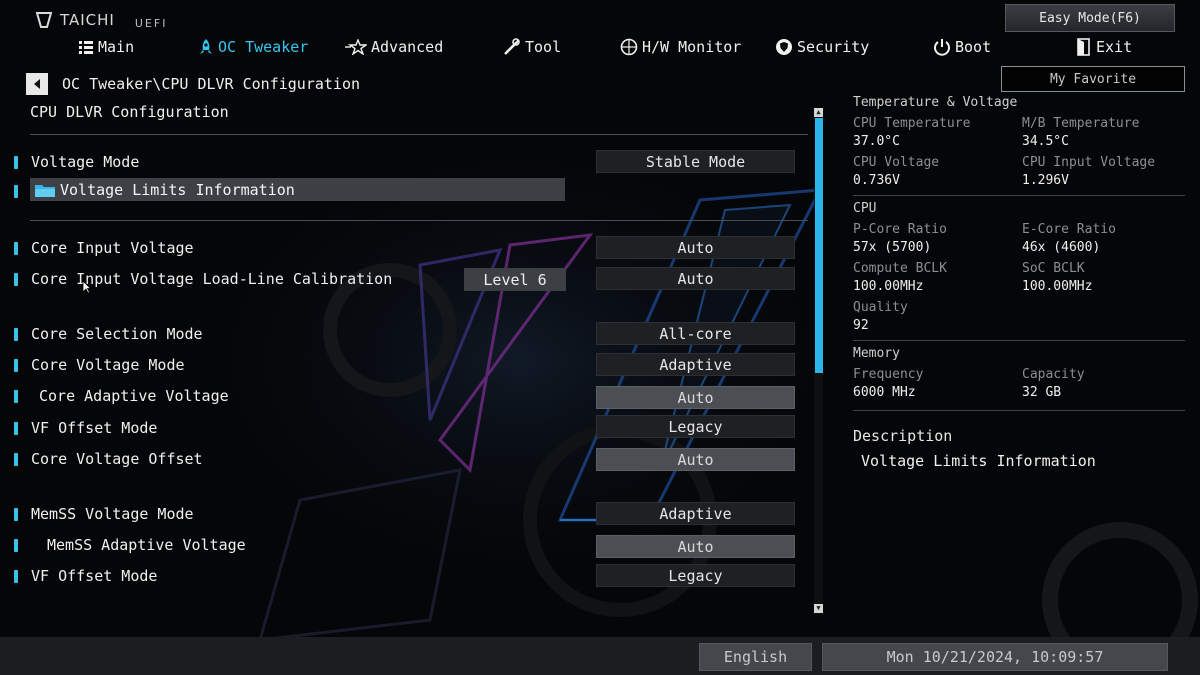 Image resolution: width=1200 pixels, height=675 pixels. Describe the element at coordinates (995, 657) in the screenshot. I see `datetime-display: Mon 10/21/2024, 10:09:57` at that location.